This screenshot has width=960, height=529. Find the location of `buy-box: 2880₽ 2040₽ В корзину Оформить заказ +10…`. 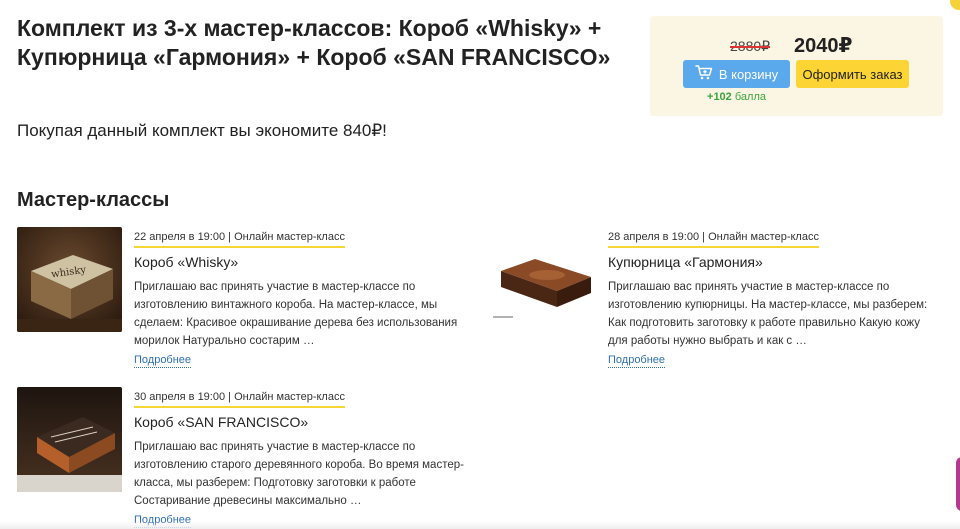

buy-box: 2880₽ 2040₽ В корзину Оформить заказ +10… is located at coordinates (796, 66).